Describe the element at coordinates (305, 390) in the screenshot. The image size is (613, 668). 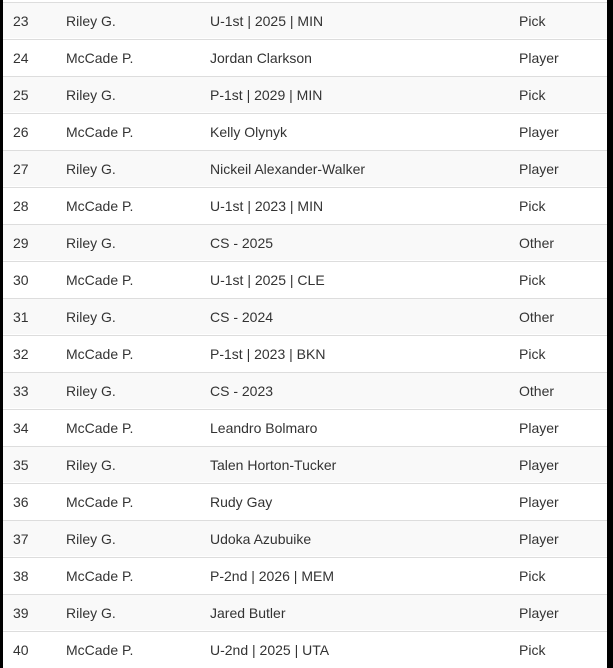
I see `table-row: 33 Riley G. CS - 2023 Other` at that location.